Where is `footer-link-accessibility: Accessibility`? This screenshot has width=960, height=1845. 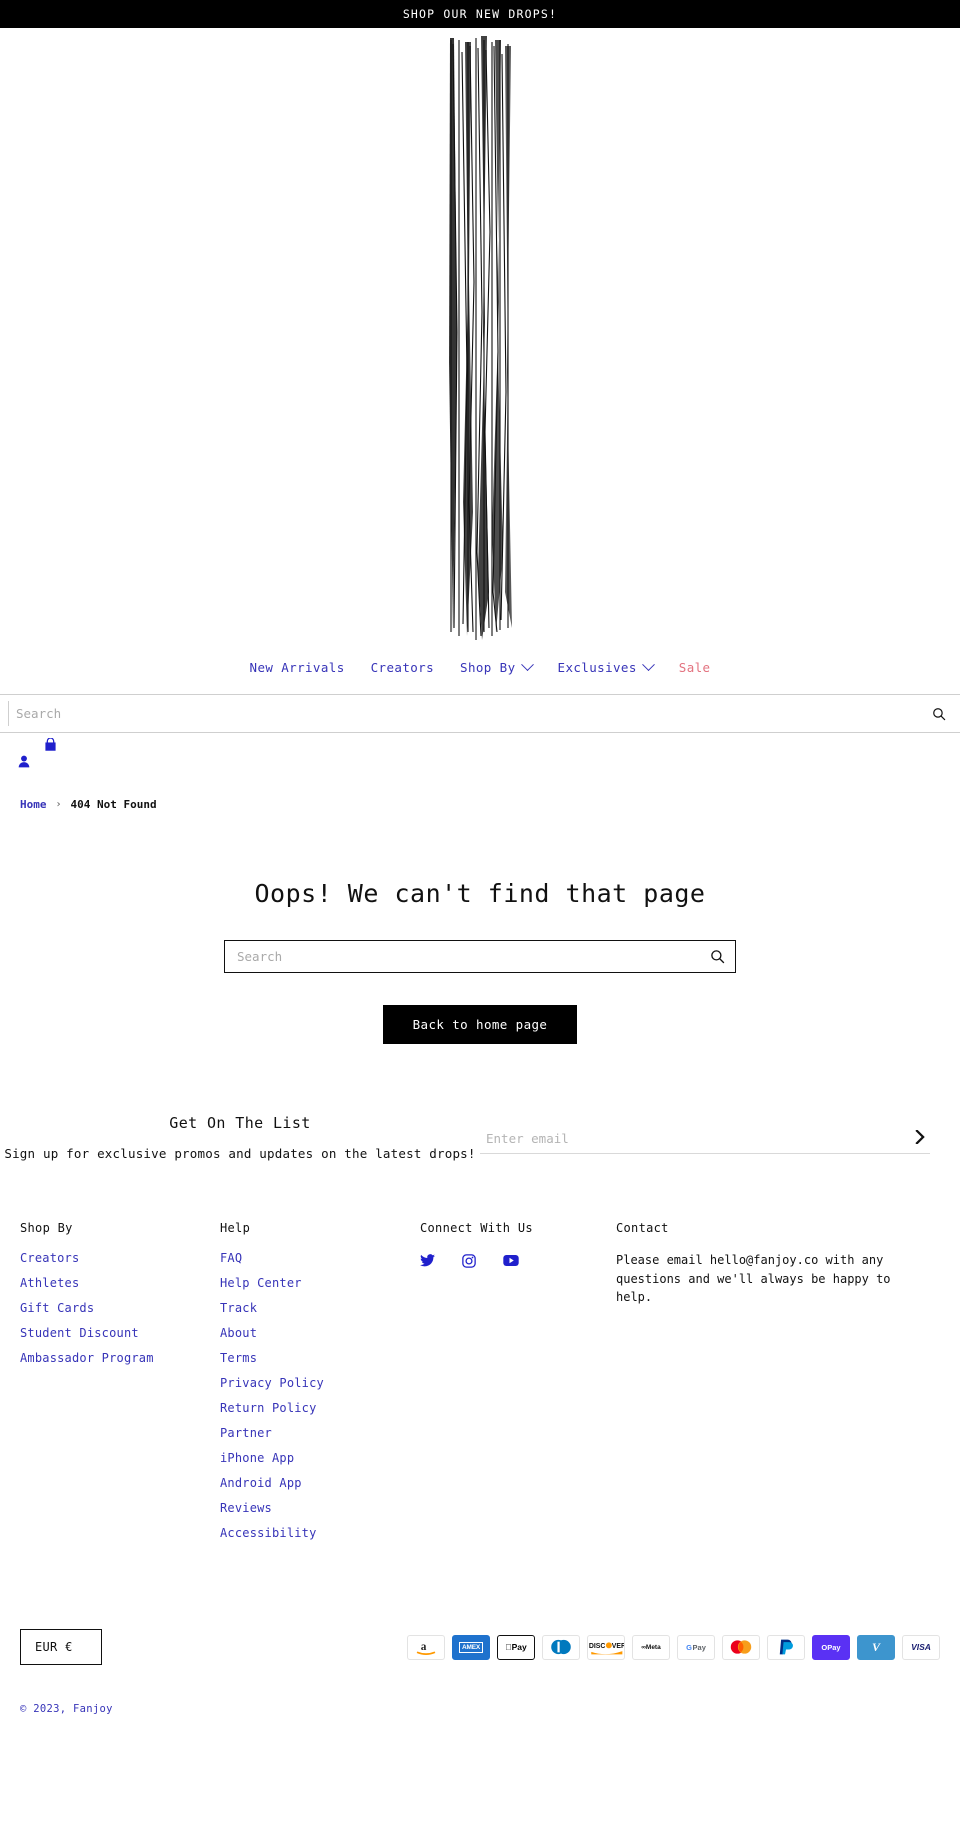
footer-link-accessibility: Accessibility is located at coordinates (320, 1533).